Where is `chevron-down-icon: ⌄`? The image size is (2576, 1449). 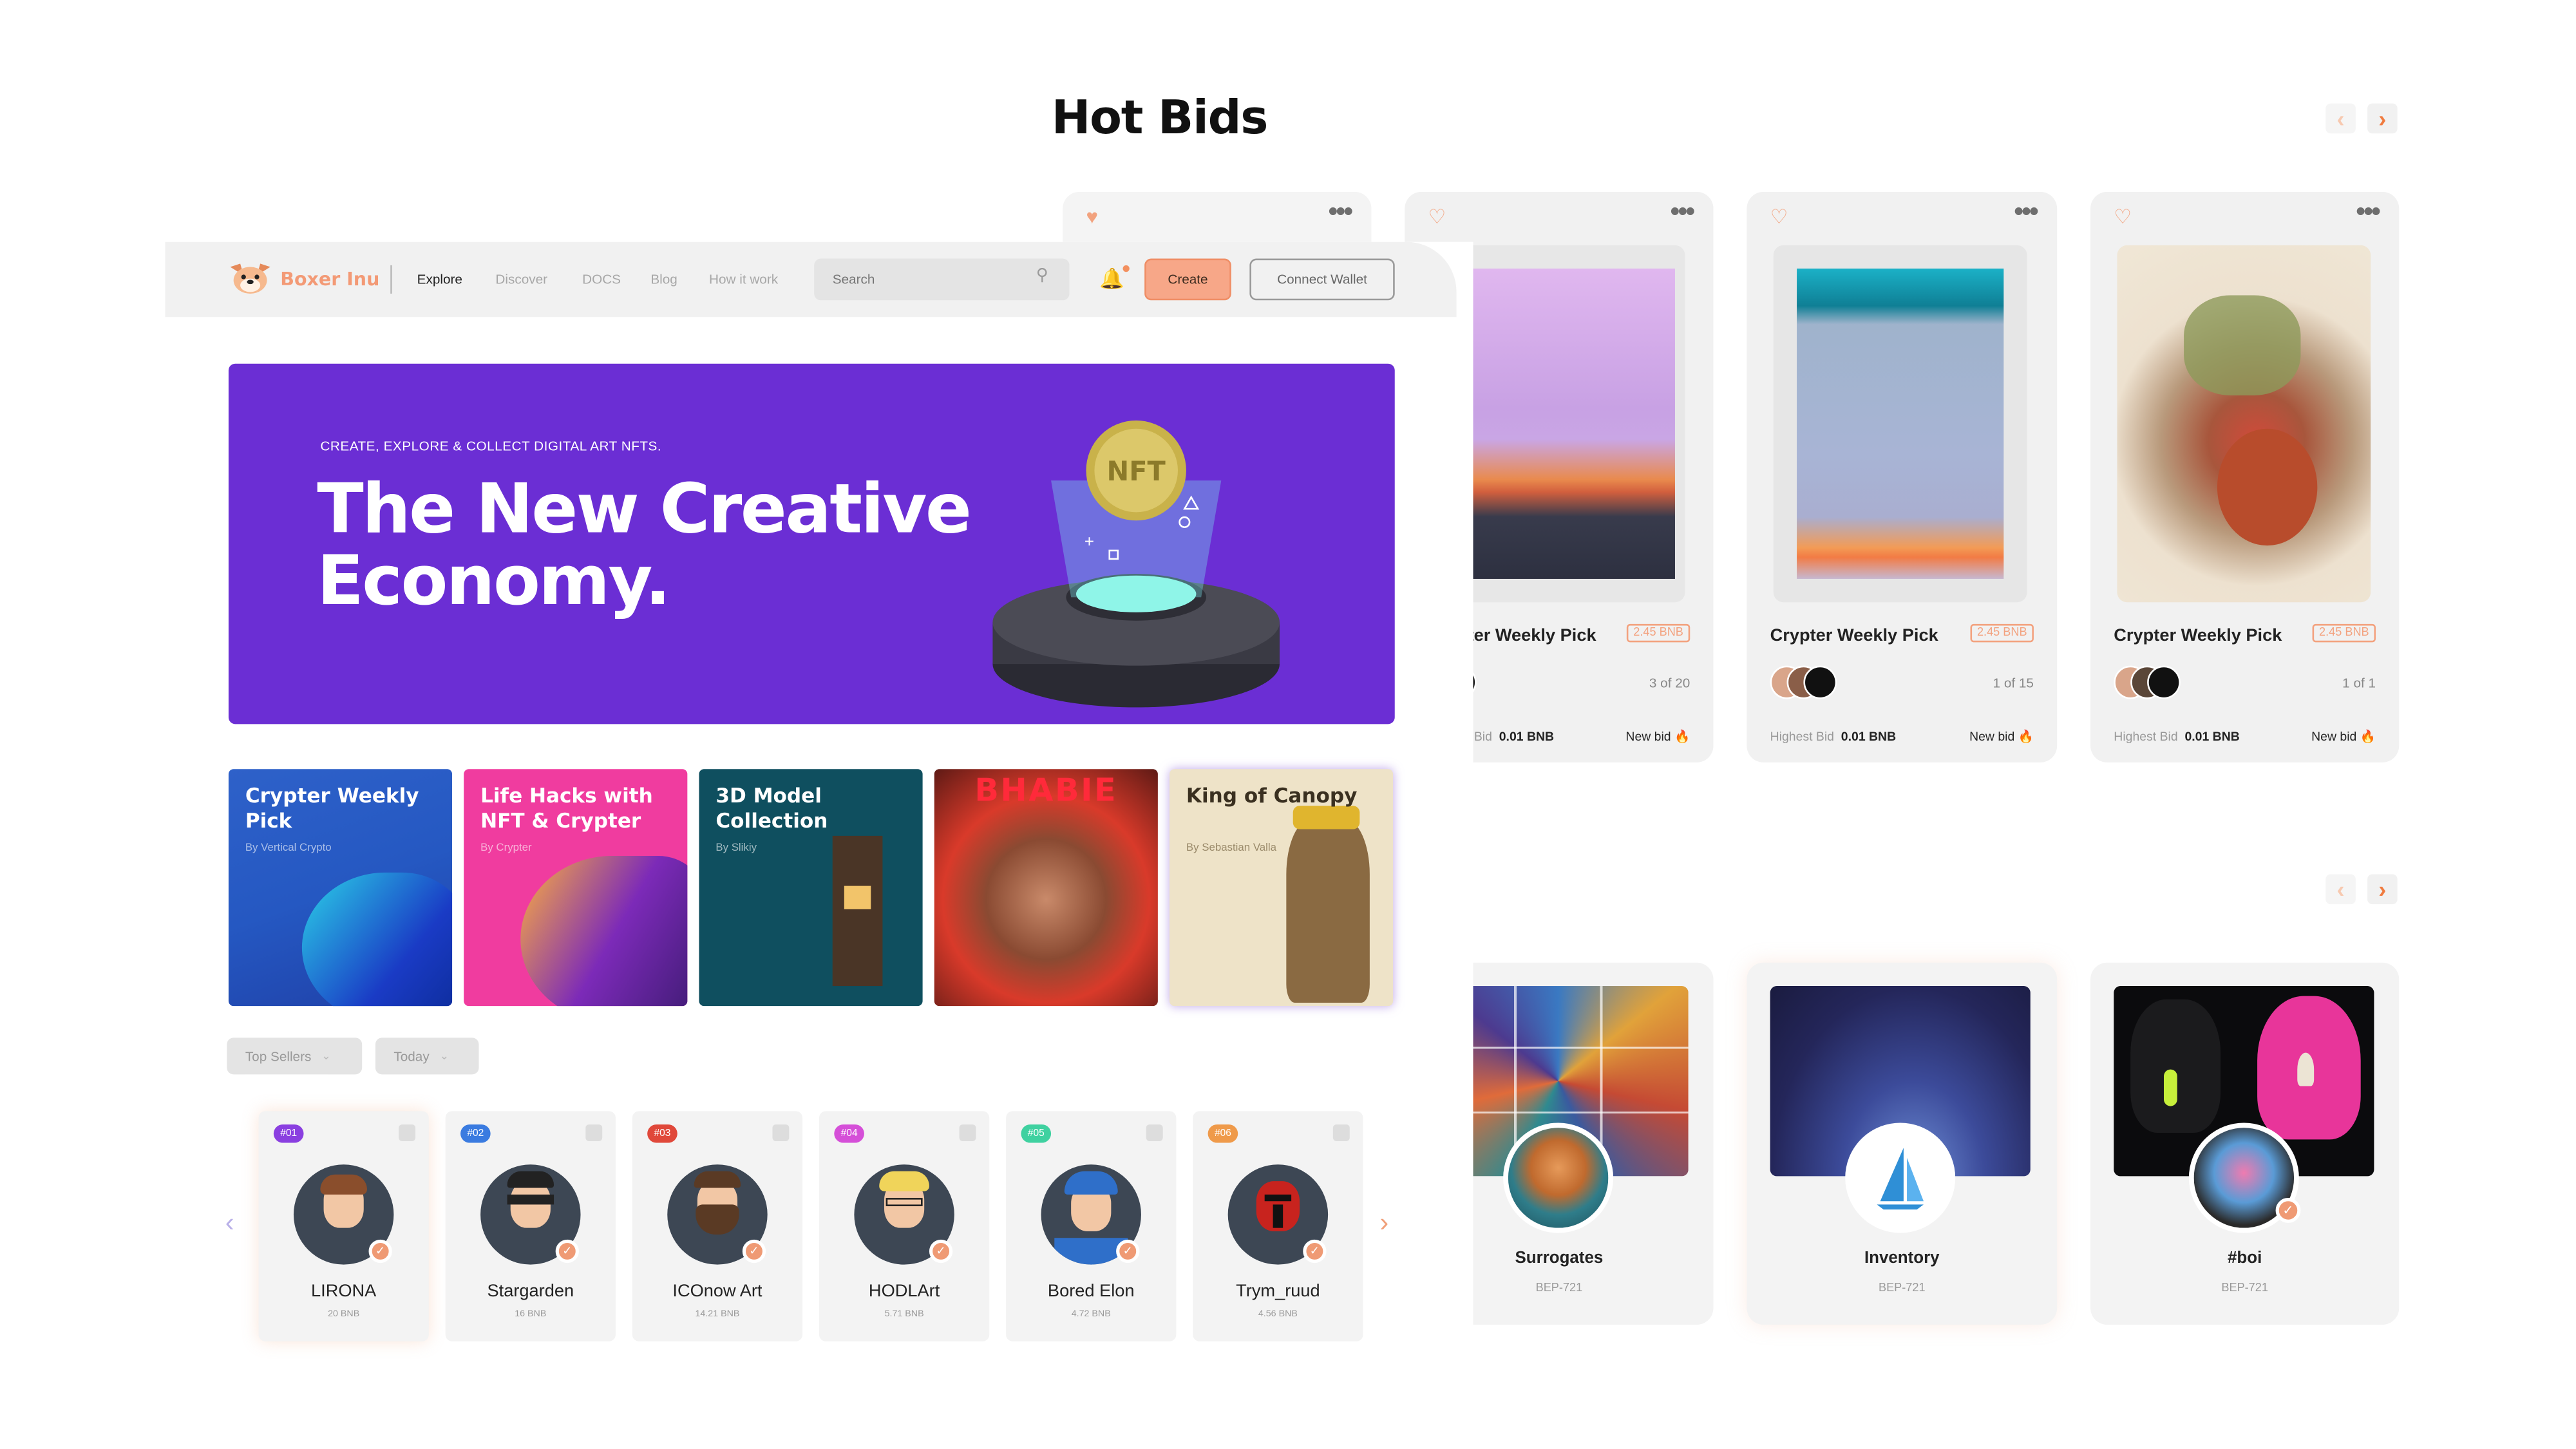 chevron-down-icon: ⌄ is located at coordinates (445, 1057).